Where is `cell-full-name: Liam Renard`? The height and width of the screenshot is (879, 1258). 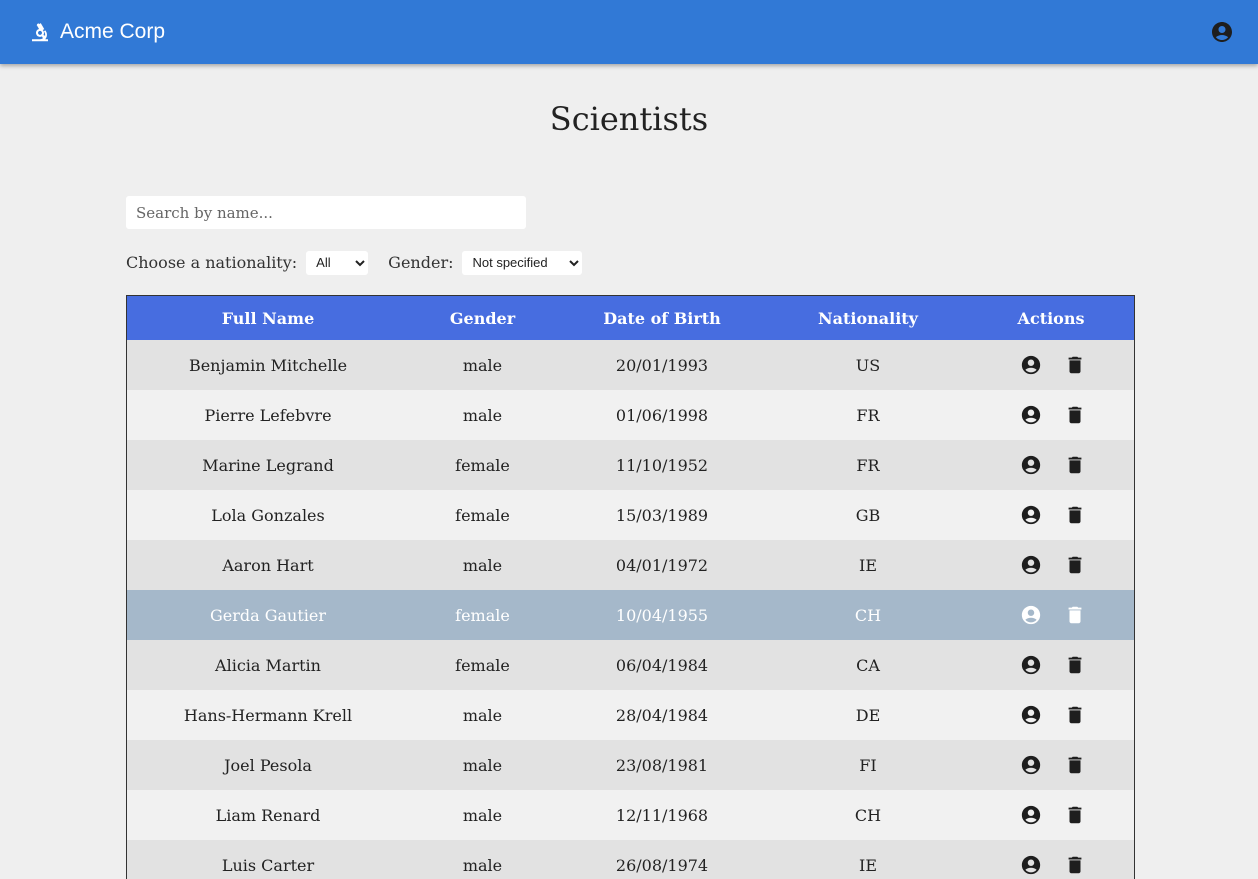
cell-full-name: Liam Renard is located at coordinates (268, 815).